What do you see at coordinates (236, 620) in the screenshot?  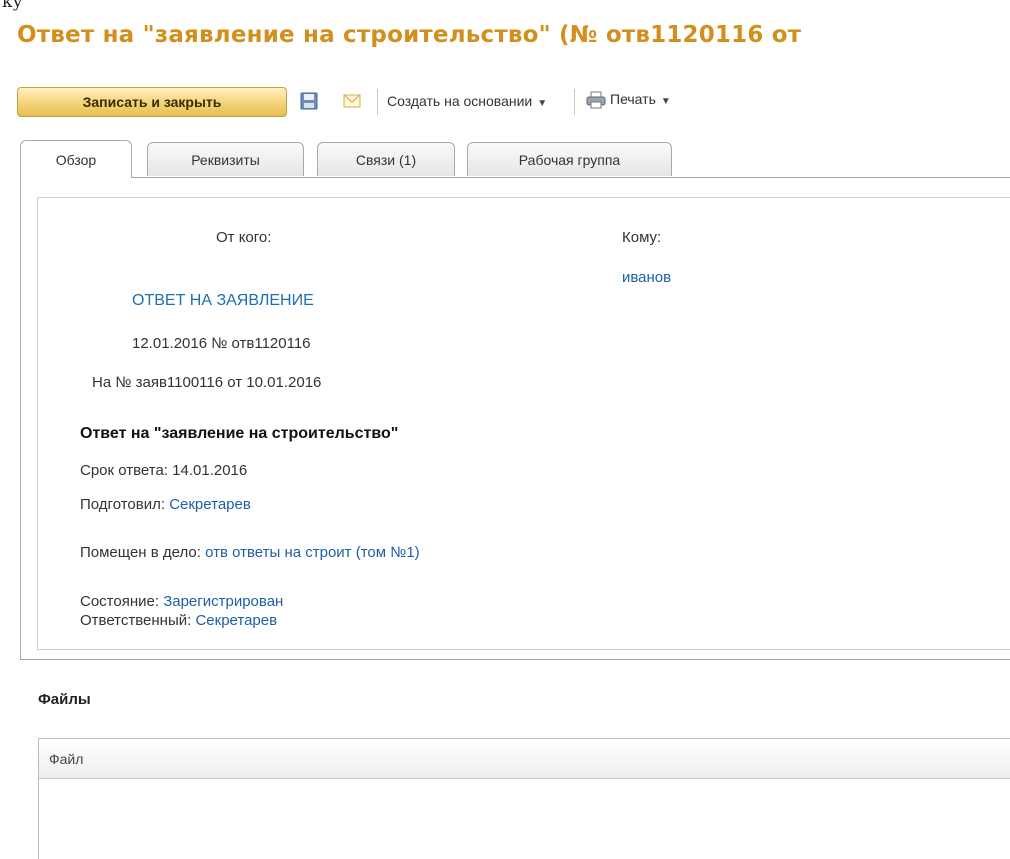 I see `responsible-link: Секретарев` at bounding box center [236, 620].